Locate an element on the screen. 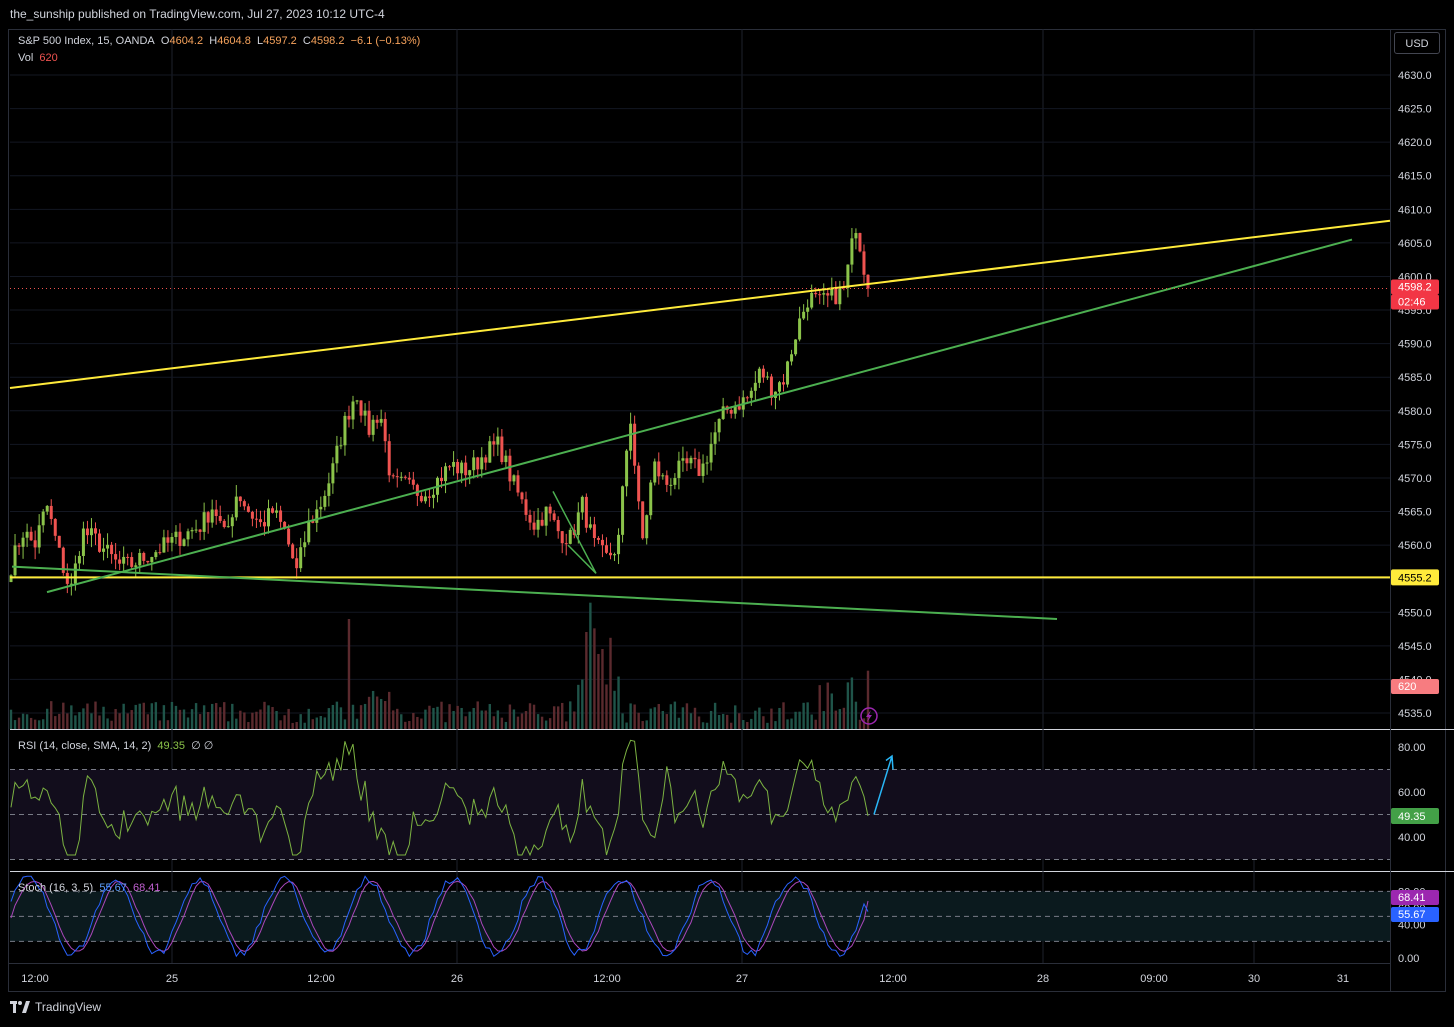 This screenshot has width=1454, height=1027. price-tick-label: 4535.0 is located at coordinates (1415, 714).